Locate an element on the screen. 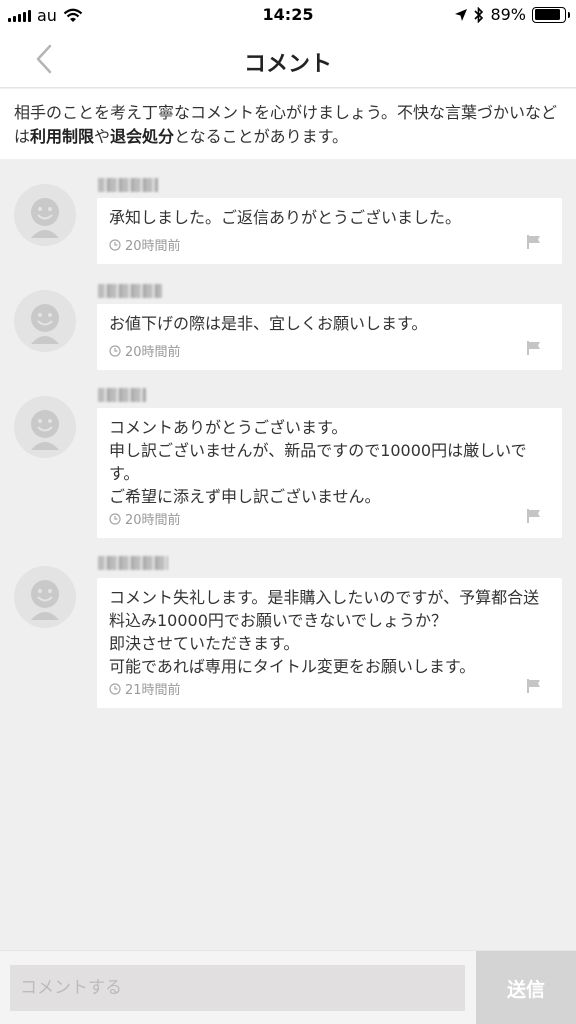 Image resolution: width=576 pixels, height=1024 pixels. battery-fill is located at coordinates (547, 14).